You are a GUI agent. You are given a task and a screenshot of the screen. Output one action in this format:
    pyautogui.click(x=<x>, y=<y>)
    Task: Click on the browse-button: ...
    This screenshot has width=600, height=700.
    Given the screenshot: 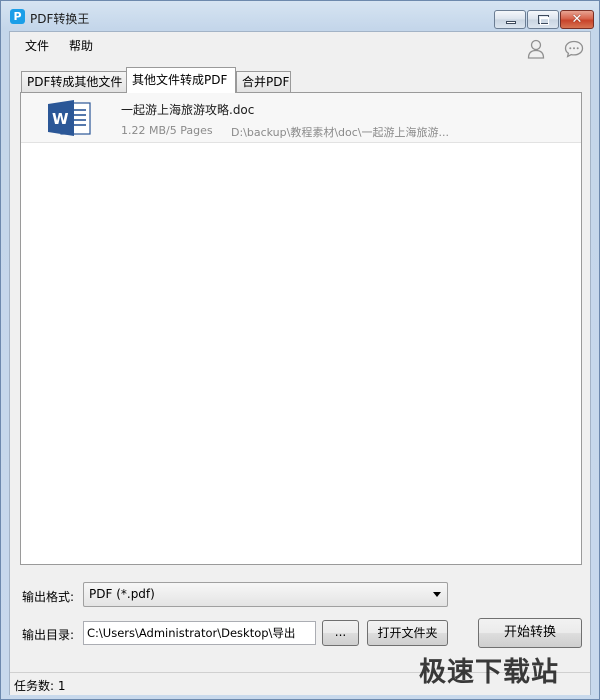 What is the action you would take?
    pyautogui.click(x=340, y=633)
    